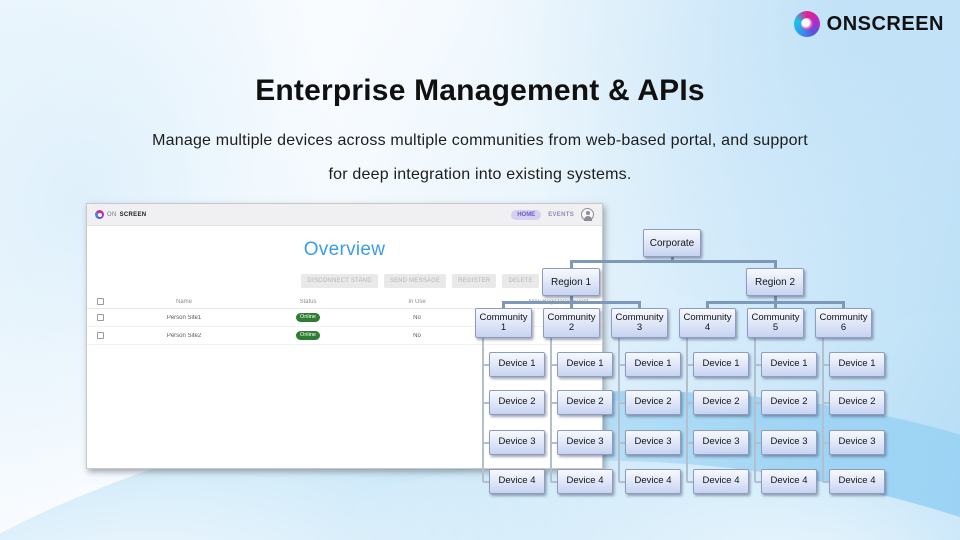 This screenshot has height=540, width=960. Describe the element at coordinates (775, 323) in the screenshot. I see `org-box-community: Community 5` at that location.